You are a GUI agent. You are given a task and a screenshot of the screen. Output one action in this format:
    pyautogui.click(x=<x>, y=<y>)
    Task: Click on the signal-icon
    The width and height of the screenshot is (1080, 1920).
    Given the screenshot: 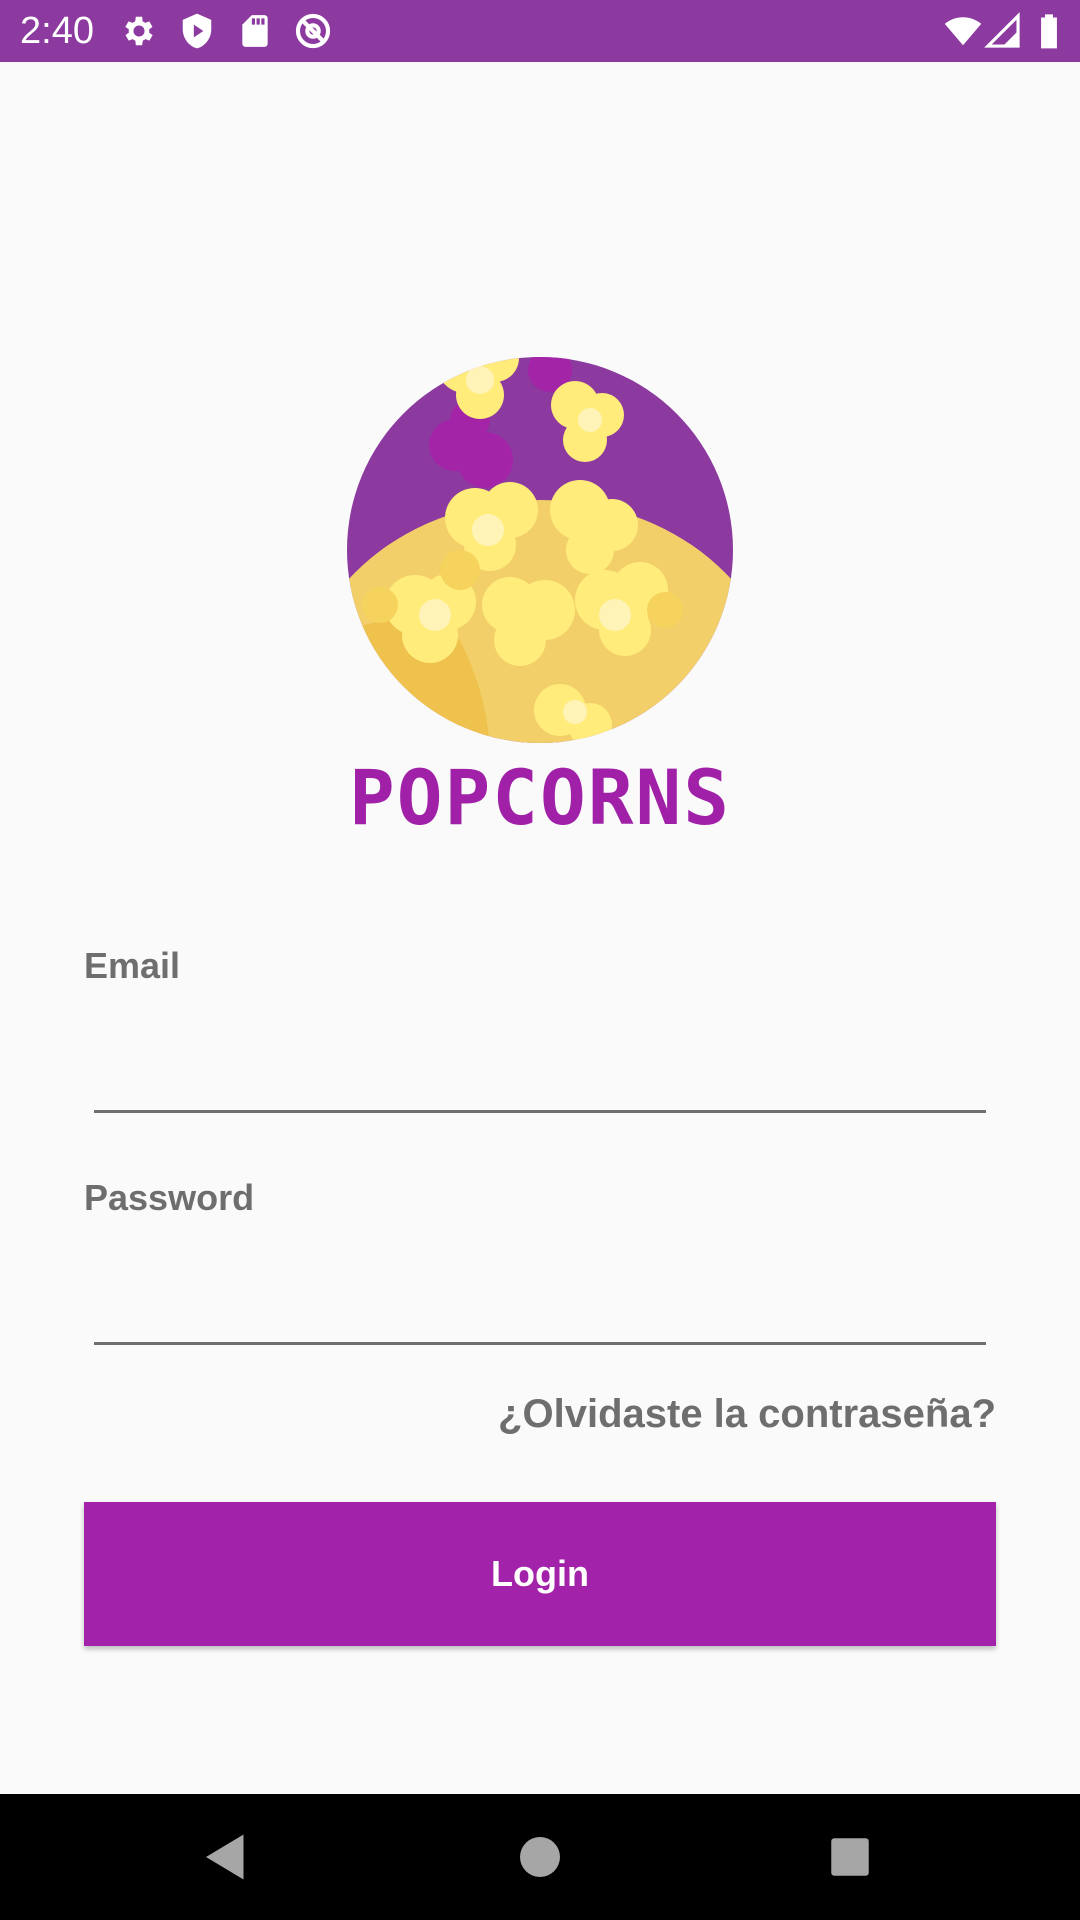 What is the action you would take?
    pyautogui.click(x=1003, y=31)
    